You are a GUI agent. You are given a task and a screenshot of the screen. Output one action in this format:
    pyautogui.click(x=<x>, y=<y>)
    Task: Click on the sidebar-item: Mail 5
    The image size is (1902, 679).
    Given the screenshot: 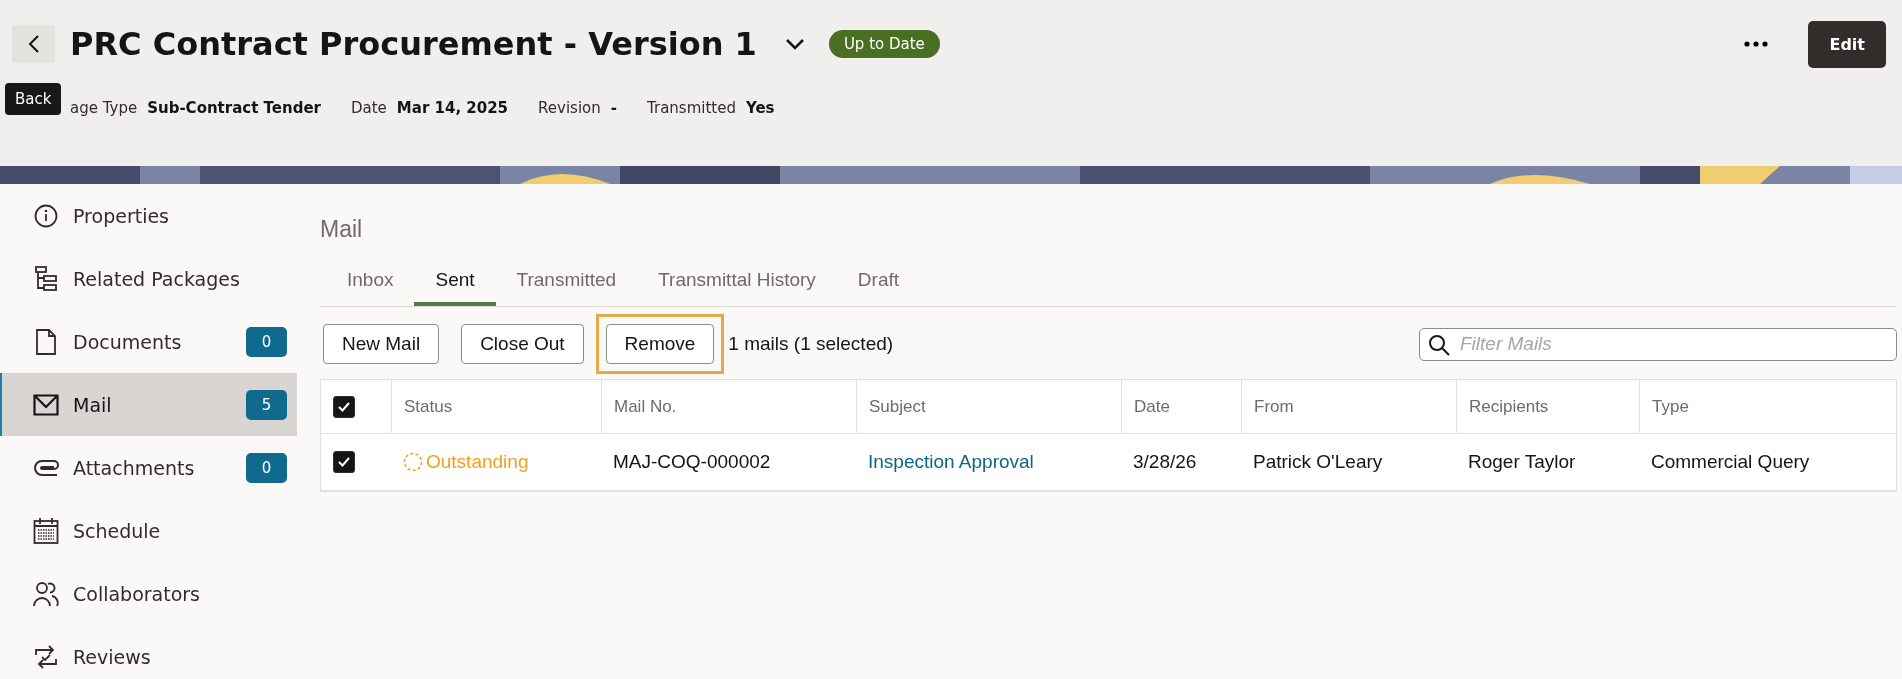 What is the action you would take?
    pyautogui.click(x=148, y=404)
    